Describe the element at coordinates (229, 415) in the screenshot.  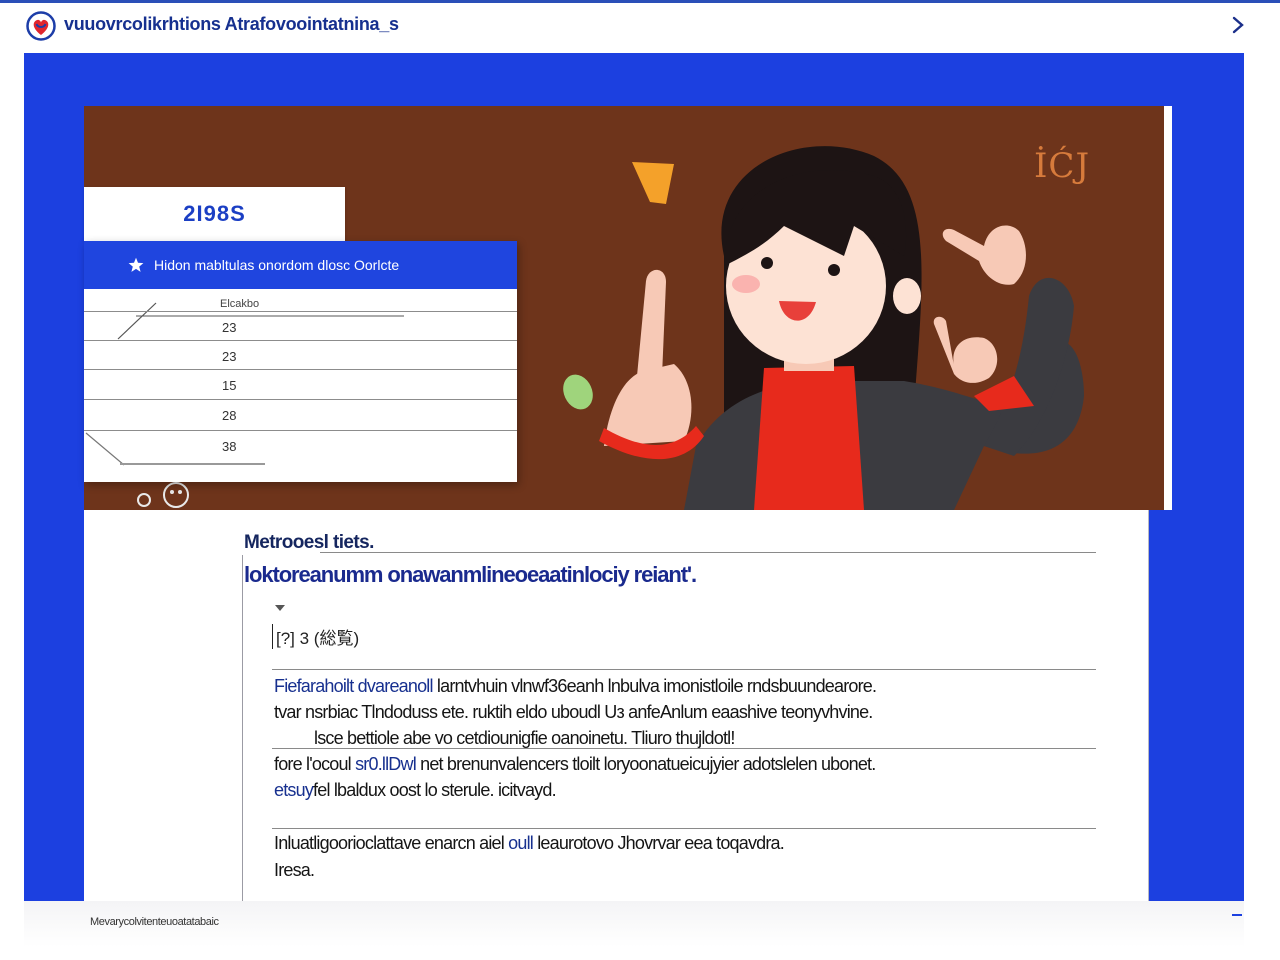
I see `list-item-value: 28` at that location.